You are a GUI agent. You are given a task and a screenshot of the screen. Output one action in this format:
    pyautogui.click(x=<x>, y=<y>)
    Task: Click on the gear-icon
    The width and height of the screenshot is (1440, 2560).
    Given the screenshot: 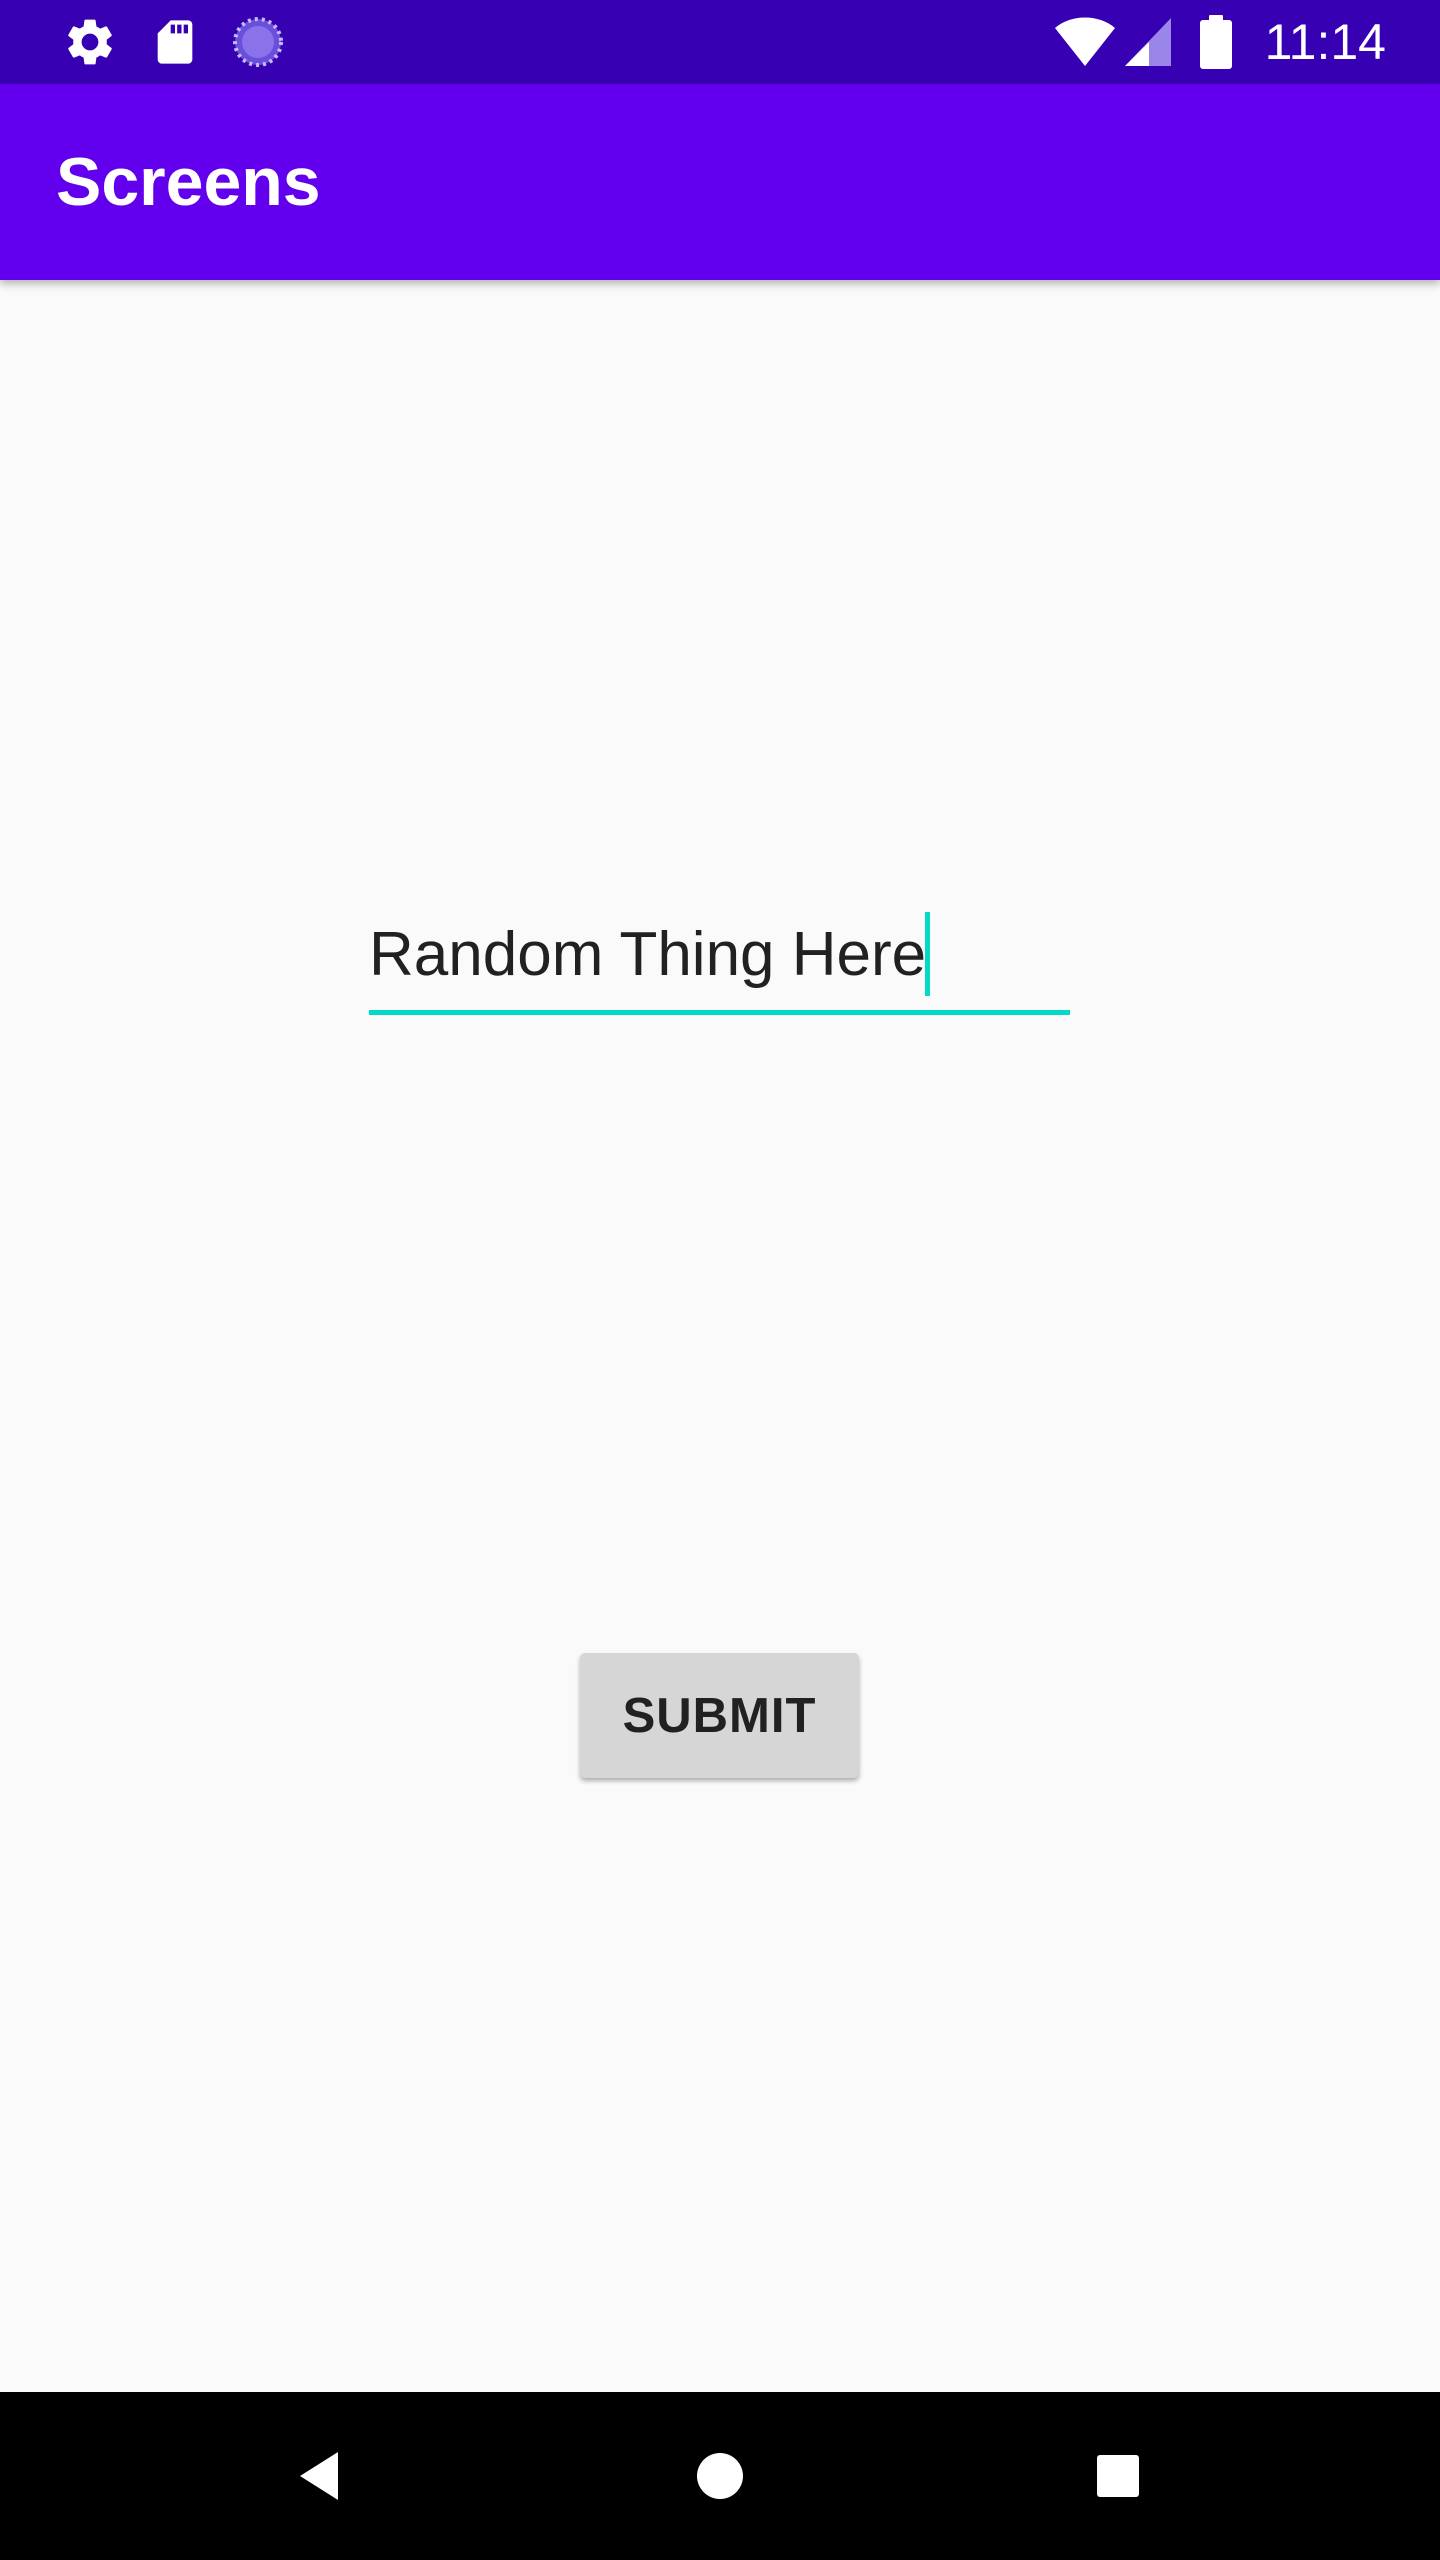 What is the action you would take?
    pyautogui.click(x=90, y=42)
    